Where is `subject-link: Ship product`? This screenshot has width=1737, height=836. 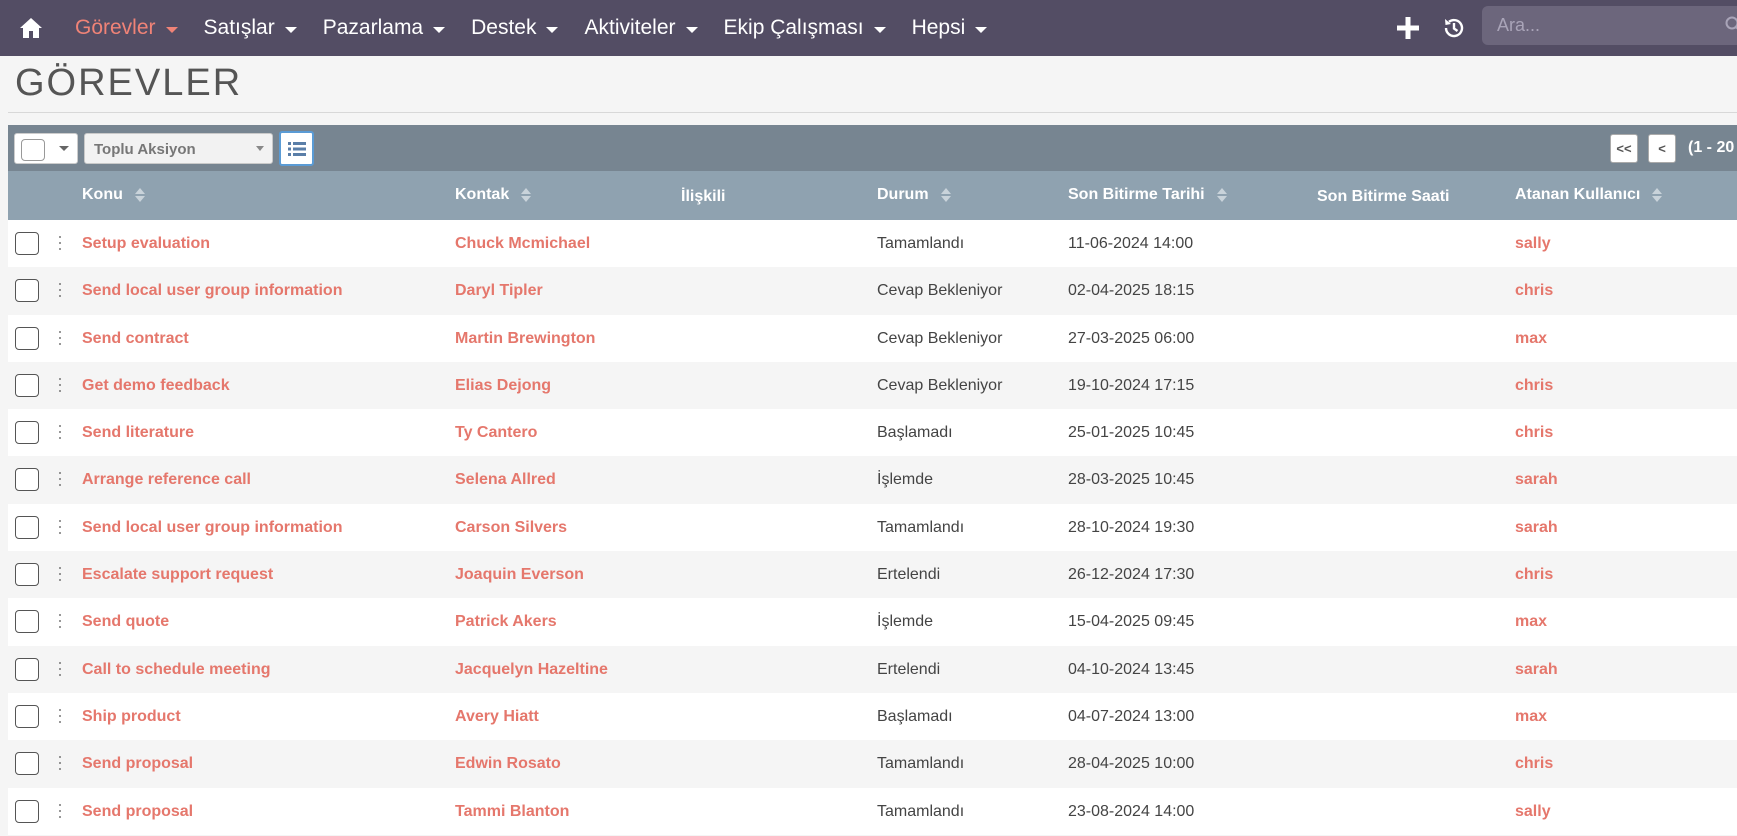 subject-link: Ship product is located at coordinates (131, 717).